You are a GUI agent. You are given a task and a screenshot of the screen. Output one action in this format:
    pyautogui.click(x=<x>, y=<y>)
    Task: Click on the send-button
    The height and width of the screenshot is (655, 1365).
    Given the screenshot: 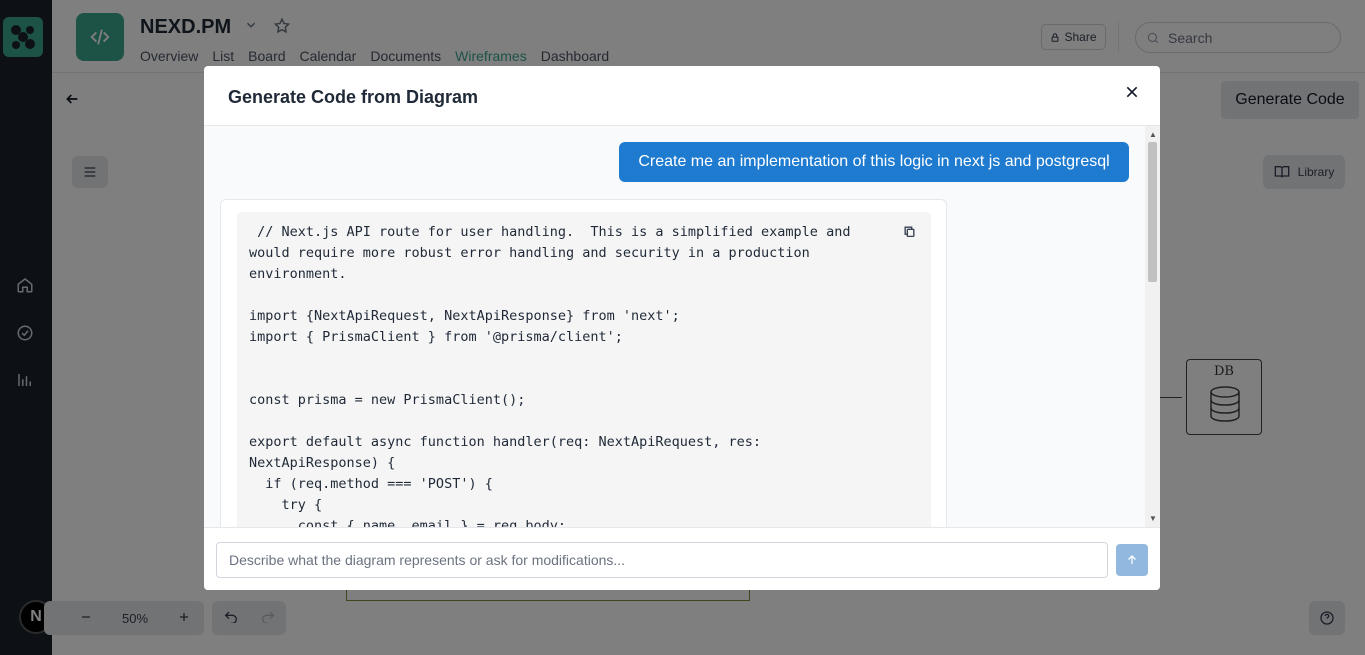 What is the action you would take?
    pyautogui.click(x=1132, y=560)
    